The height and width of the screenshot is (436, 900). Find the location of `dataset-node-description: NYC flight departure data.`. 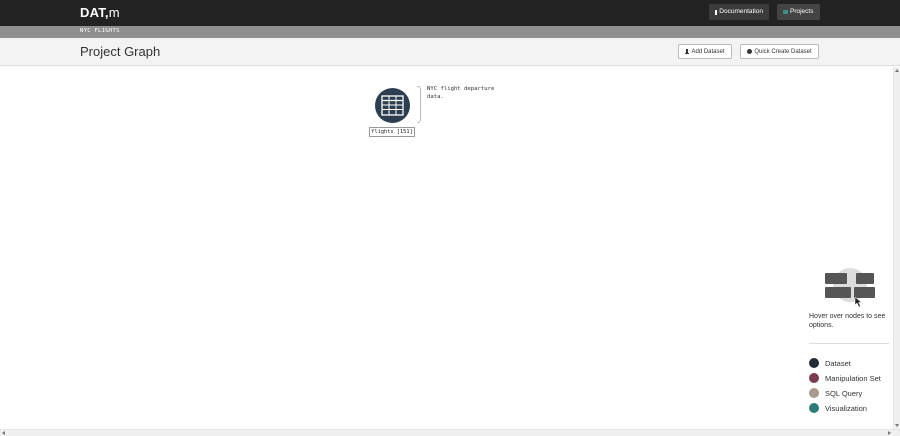

dataset-node-description: NYC flight departure data. is located at coordinates (462, 93).